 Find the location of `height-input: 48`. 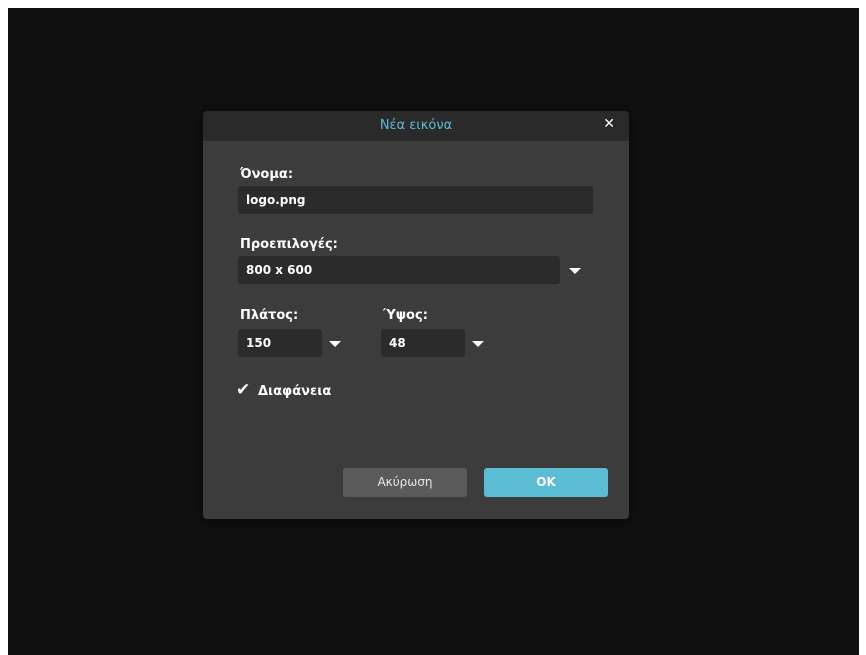

height-input: 48 is located at coordinates (423, 343).